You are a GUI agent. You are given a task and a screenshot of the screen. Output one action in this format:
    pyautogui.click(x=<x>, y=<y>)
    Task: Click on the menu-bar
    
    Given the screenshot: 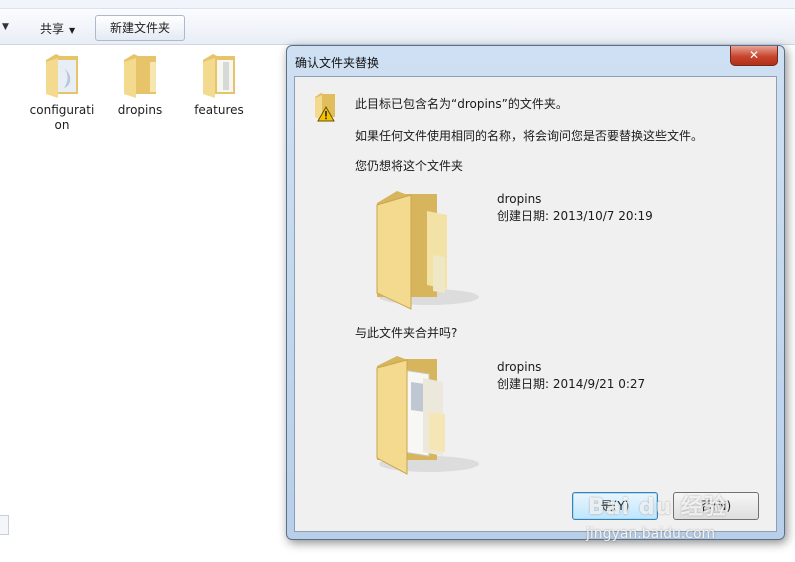 What is the action you would take?
    pyautogui.click(x=397, y=4)
    